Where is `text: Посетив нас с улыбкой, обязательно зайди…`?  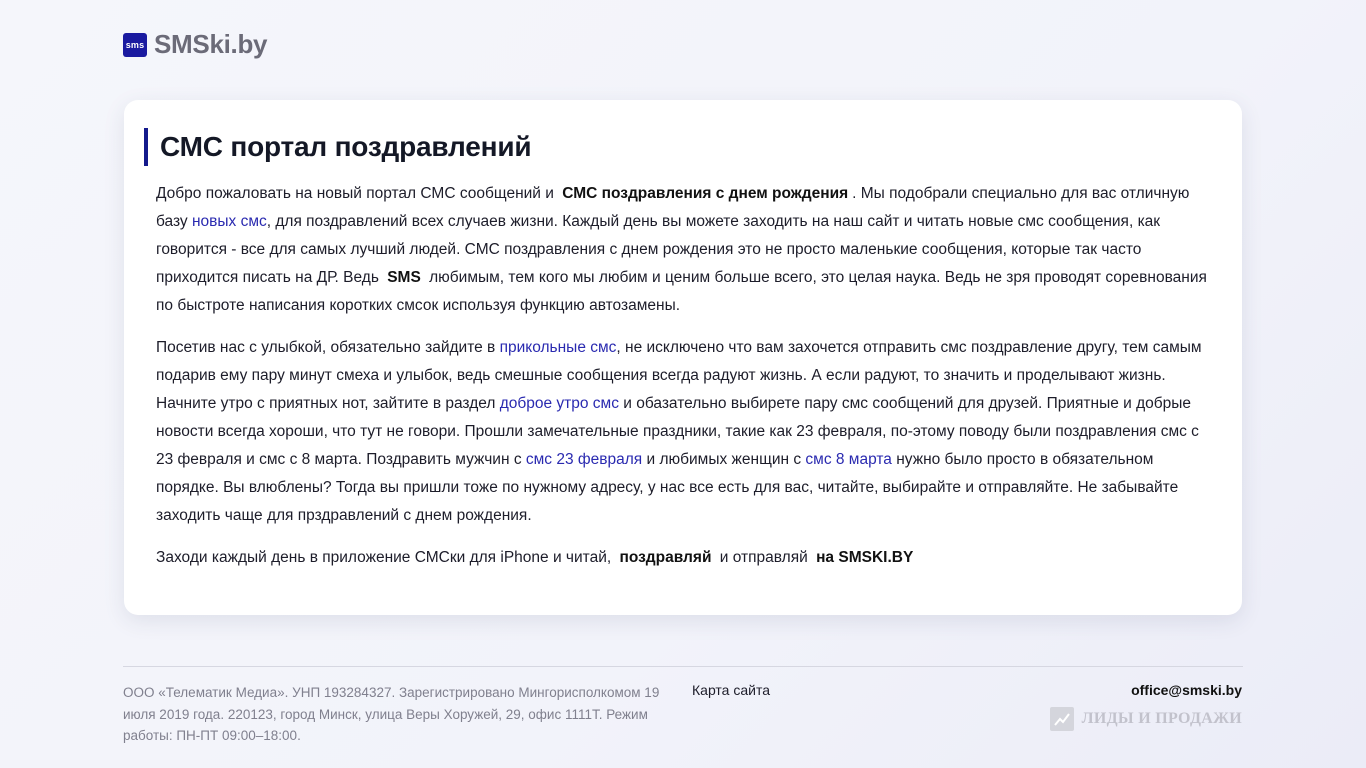 text: Посетив нас с улыбкой, обязательно зайди… is located at coordinates (328, 347).